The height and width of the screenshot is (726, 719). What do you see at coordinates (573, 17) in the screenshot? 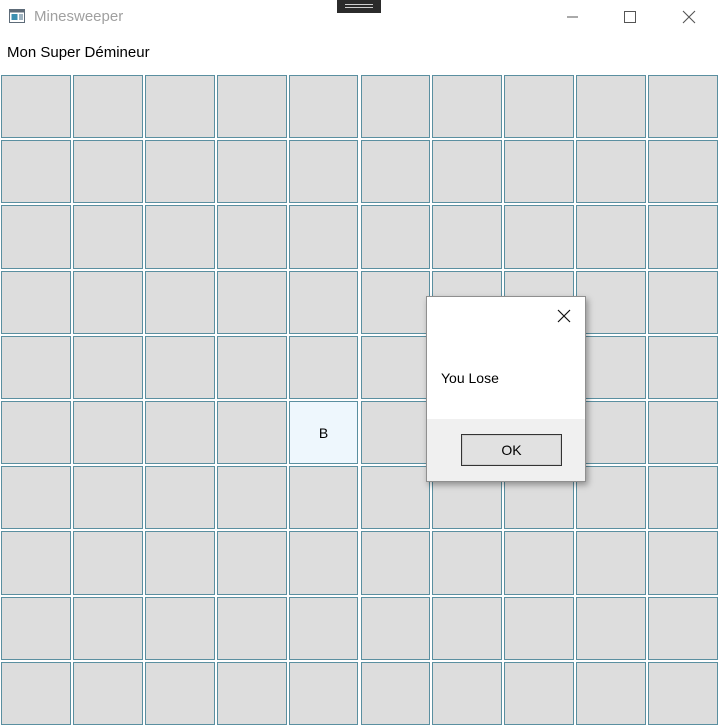
I see `minimize-icon` at bounding box center [573, 17].